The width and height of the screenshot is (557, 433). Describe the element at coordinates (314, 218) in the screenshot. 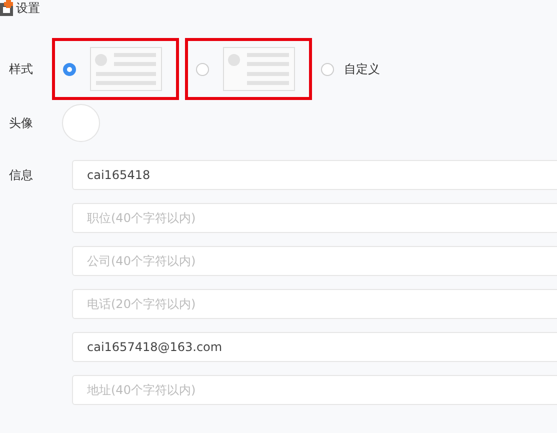

I see `input-field: 职位(40个字符以内)` at that location.